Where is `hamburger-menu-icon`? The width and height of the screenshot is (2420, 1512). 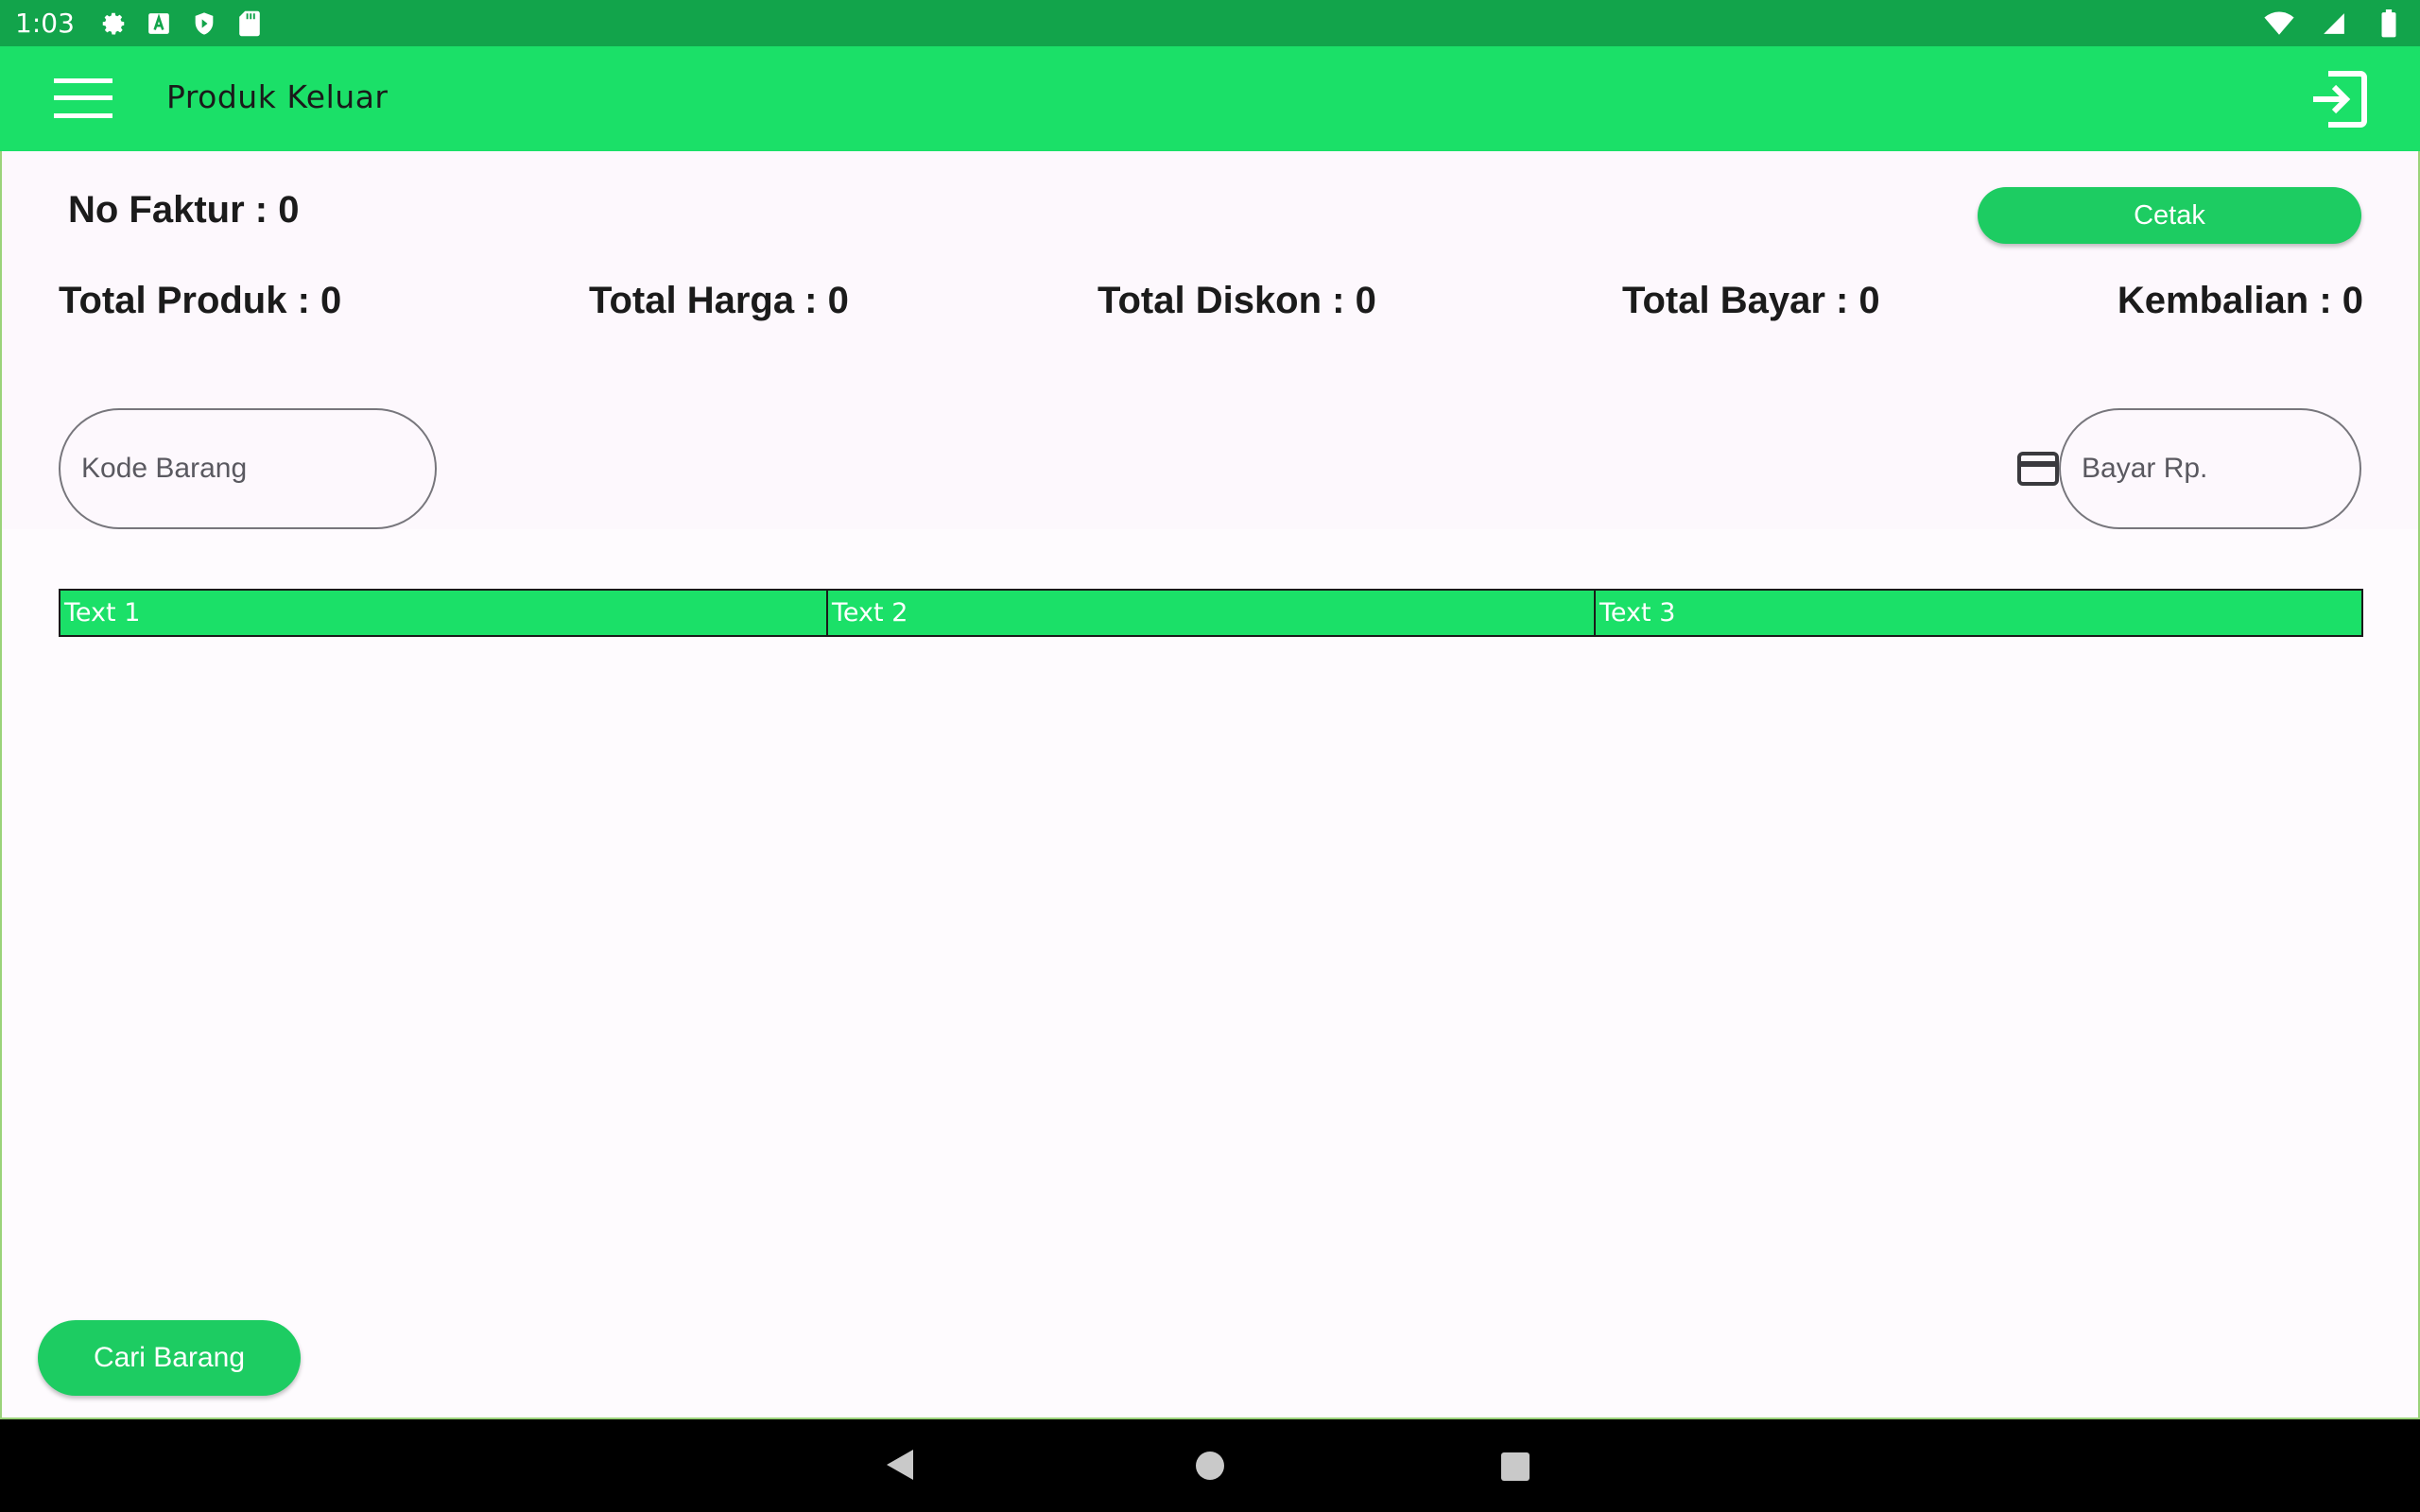 hamburger-menu-icon is located at coordinates (83, 98).